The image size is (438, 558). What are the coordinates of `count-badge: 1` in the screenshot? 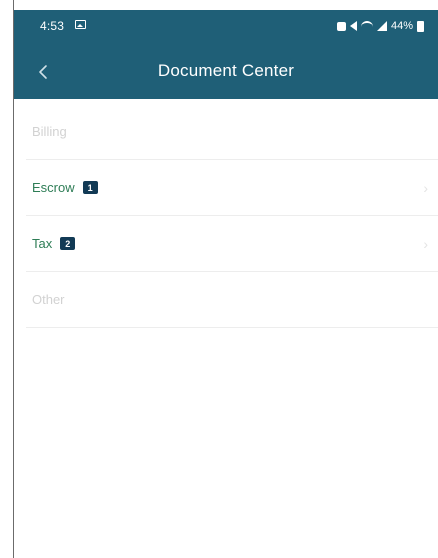 It's located at (90, 187).